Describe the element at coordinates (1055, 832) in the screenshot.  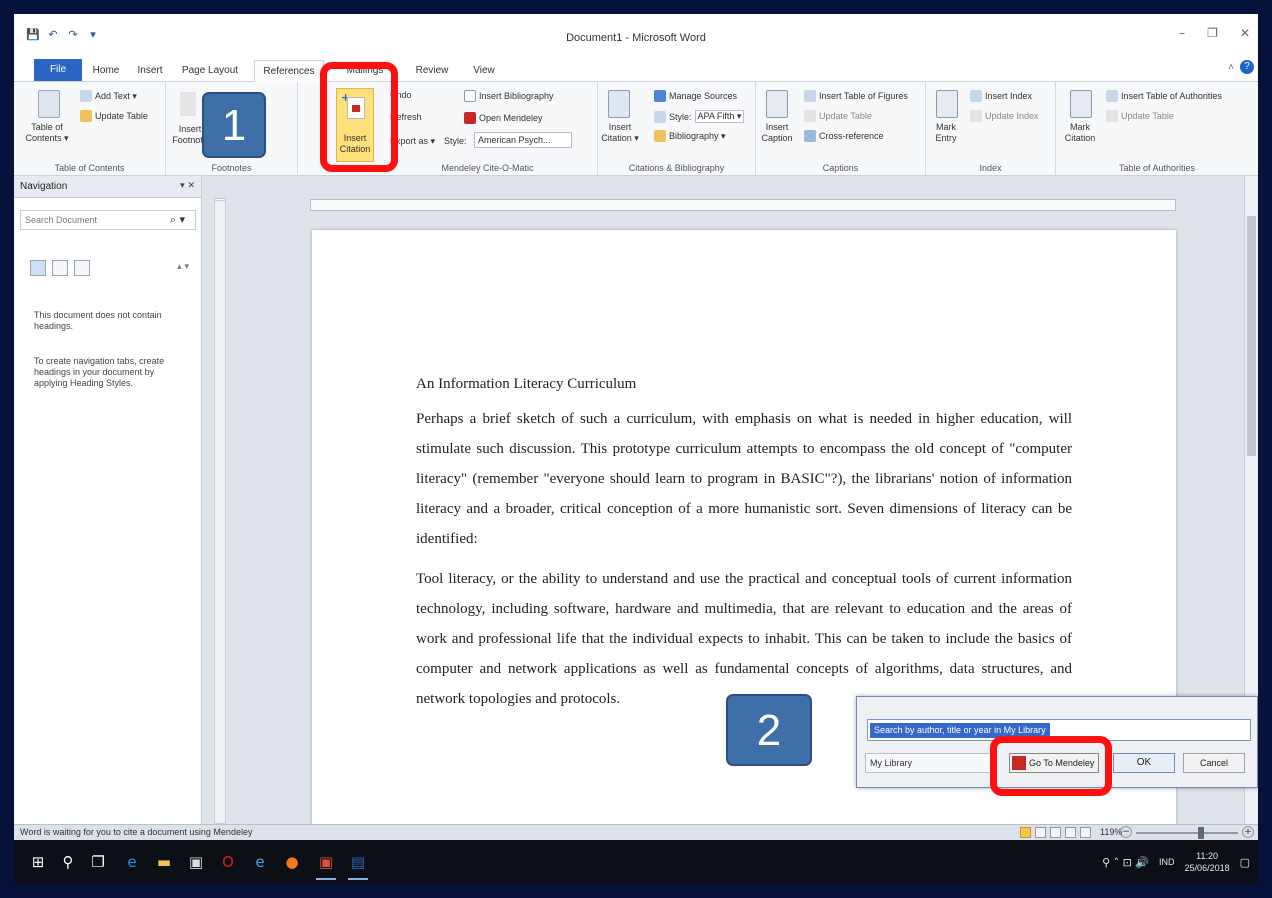
I see `web-layout-view-button` at that location.